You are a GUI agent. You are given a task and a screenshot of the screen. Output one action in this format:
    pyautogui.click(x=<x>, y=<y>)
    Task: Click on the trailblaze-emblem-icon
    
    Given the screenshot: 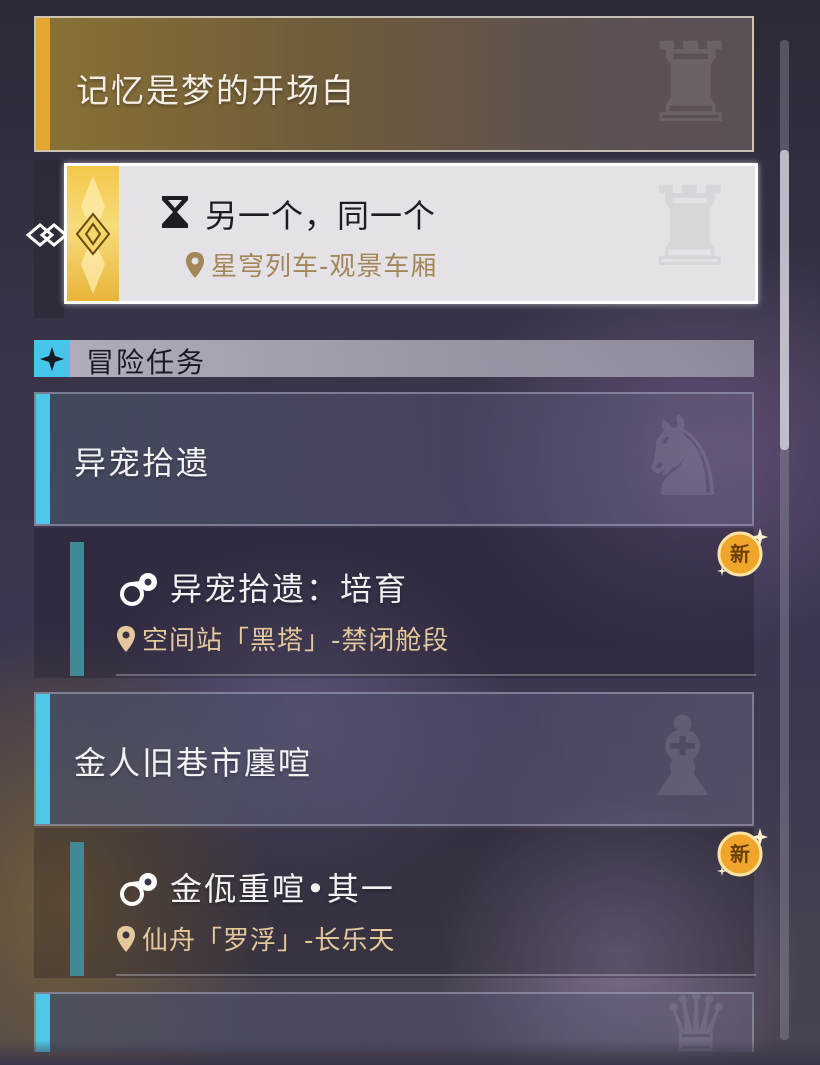 What is the action you would take?
    pyautogui.click(x=93, y=235)
    